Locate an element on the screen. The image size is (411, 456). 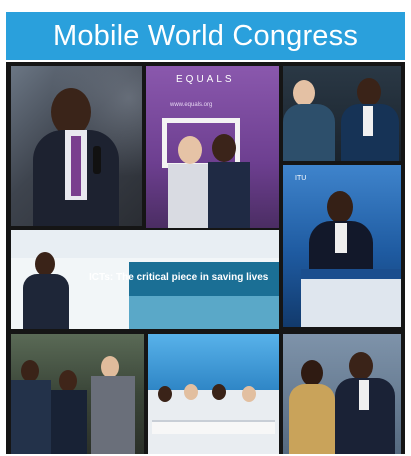
slide-headline-text: ICTs: The critical piece in saving lives is located at coordinates (179, 277).